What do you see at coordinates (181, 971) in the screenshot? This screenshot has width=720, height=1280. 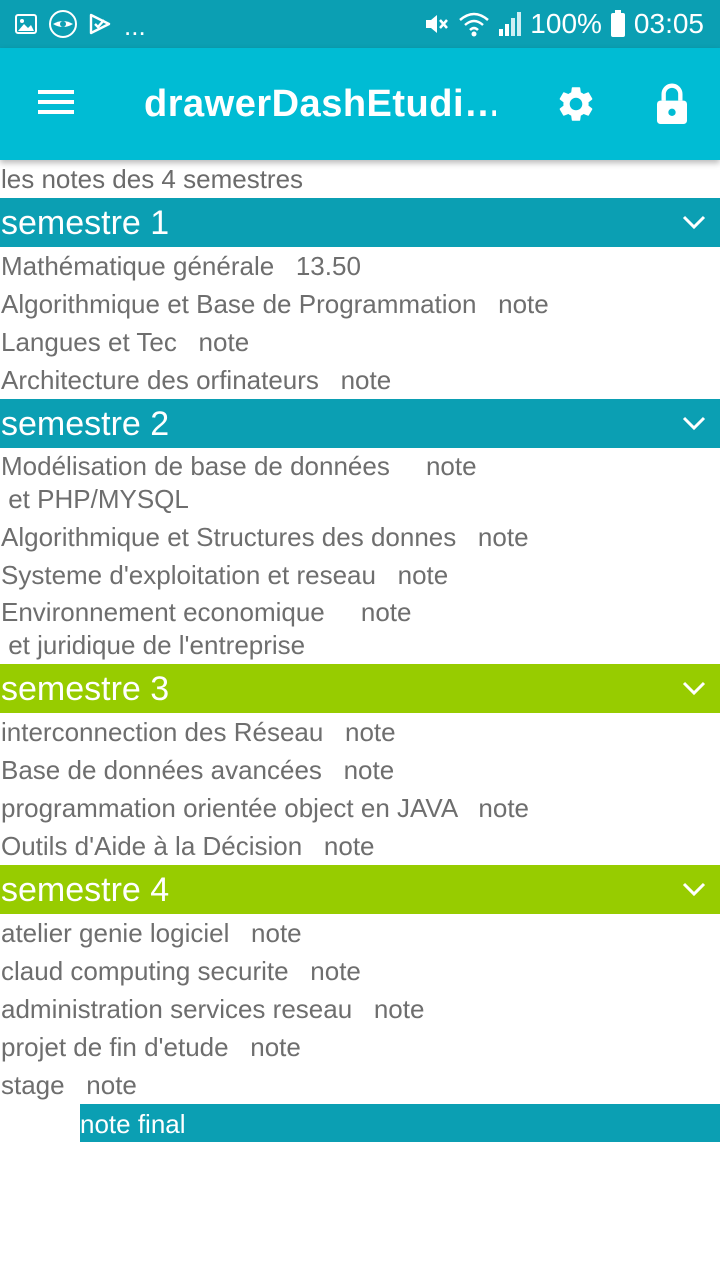 I see `grade-row: claud computing securite note` at bounding box center [181, 971].